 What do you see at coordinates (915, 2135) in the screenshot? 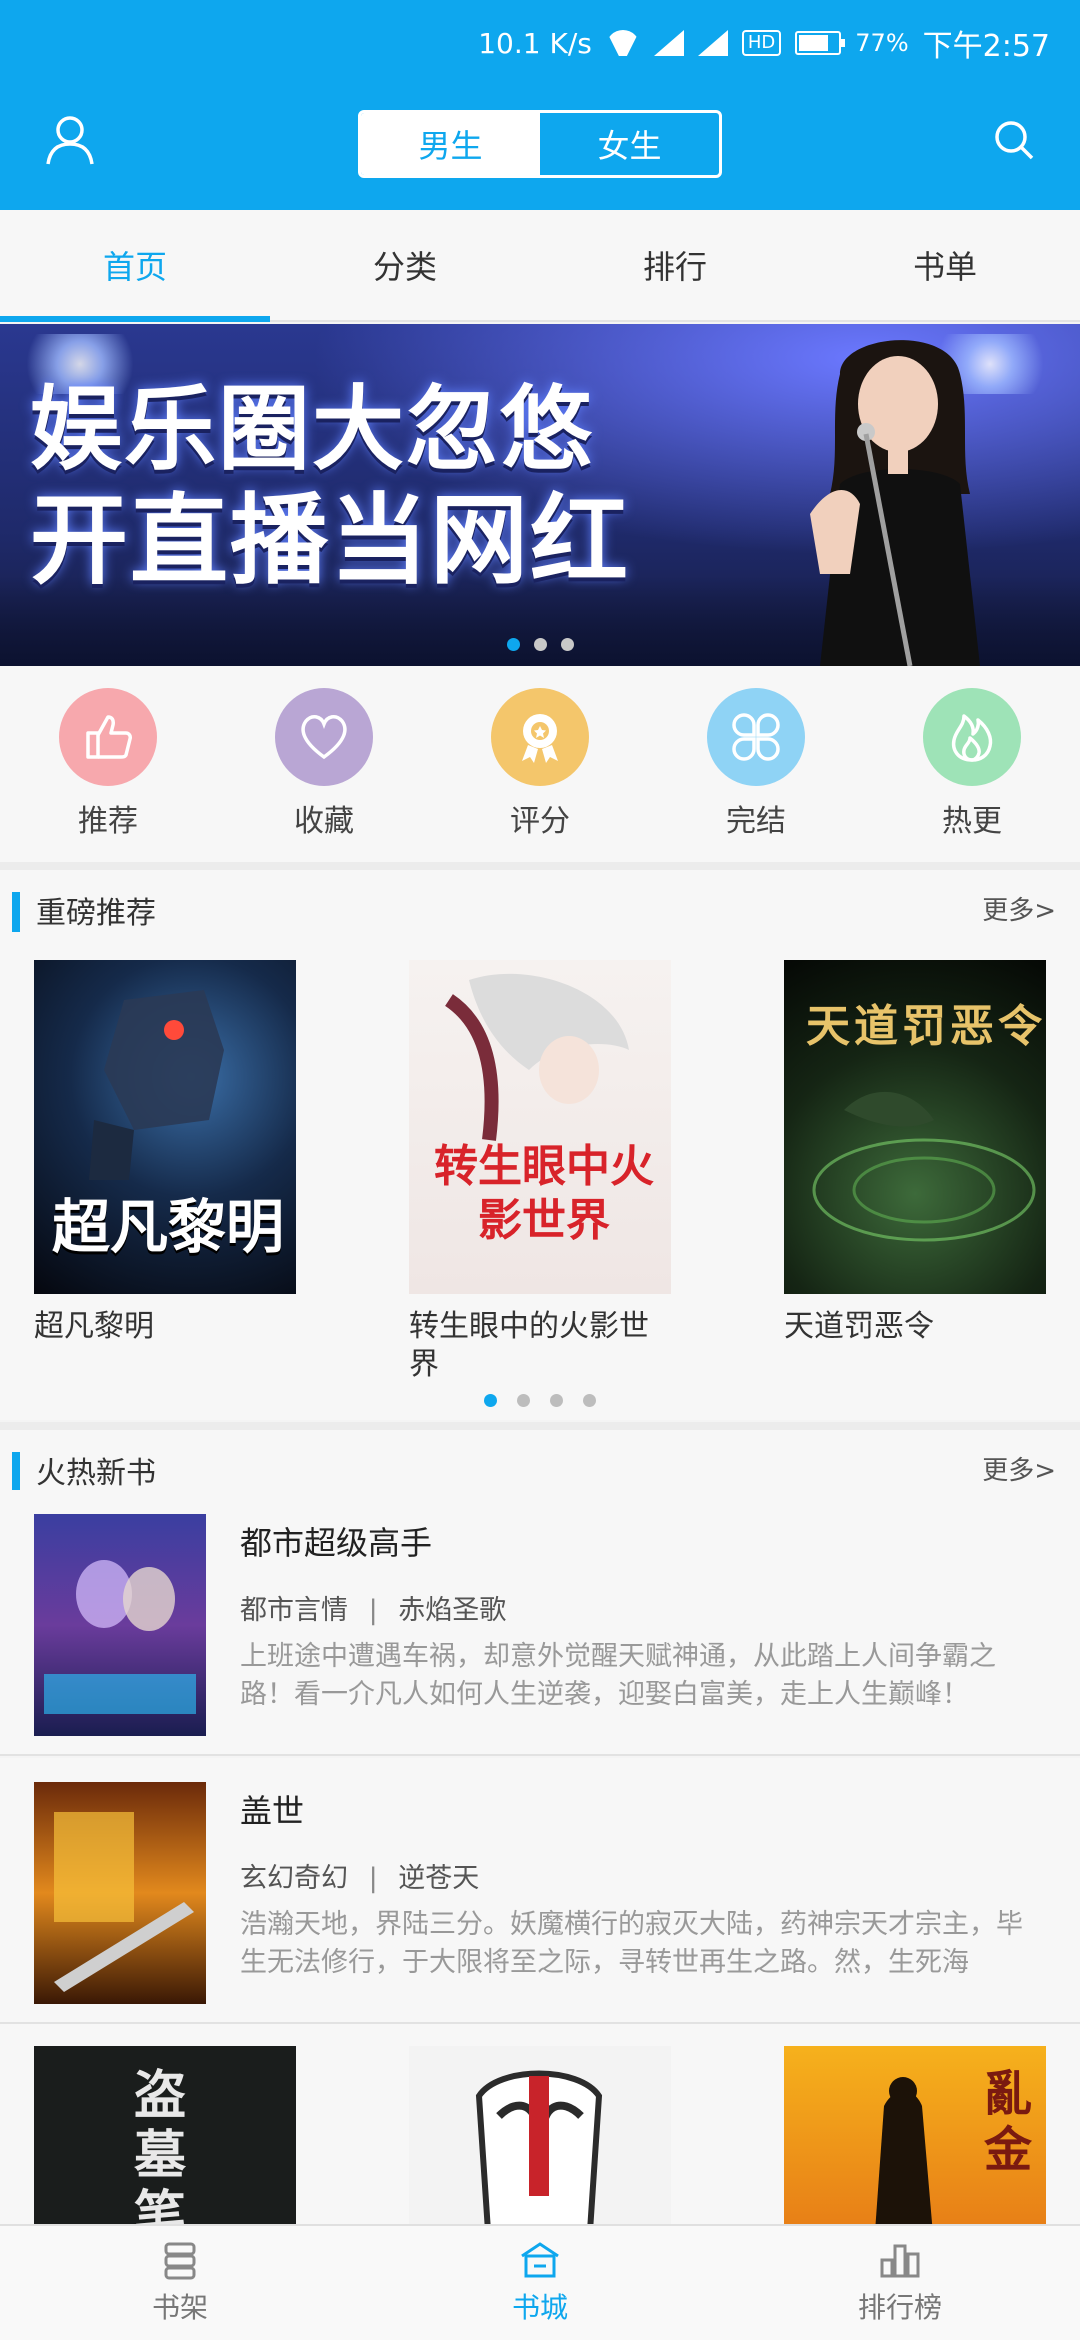
I see `book-cover: 亂金` at bounding box center [915, 2135].